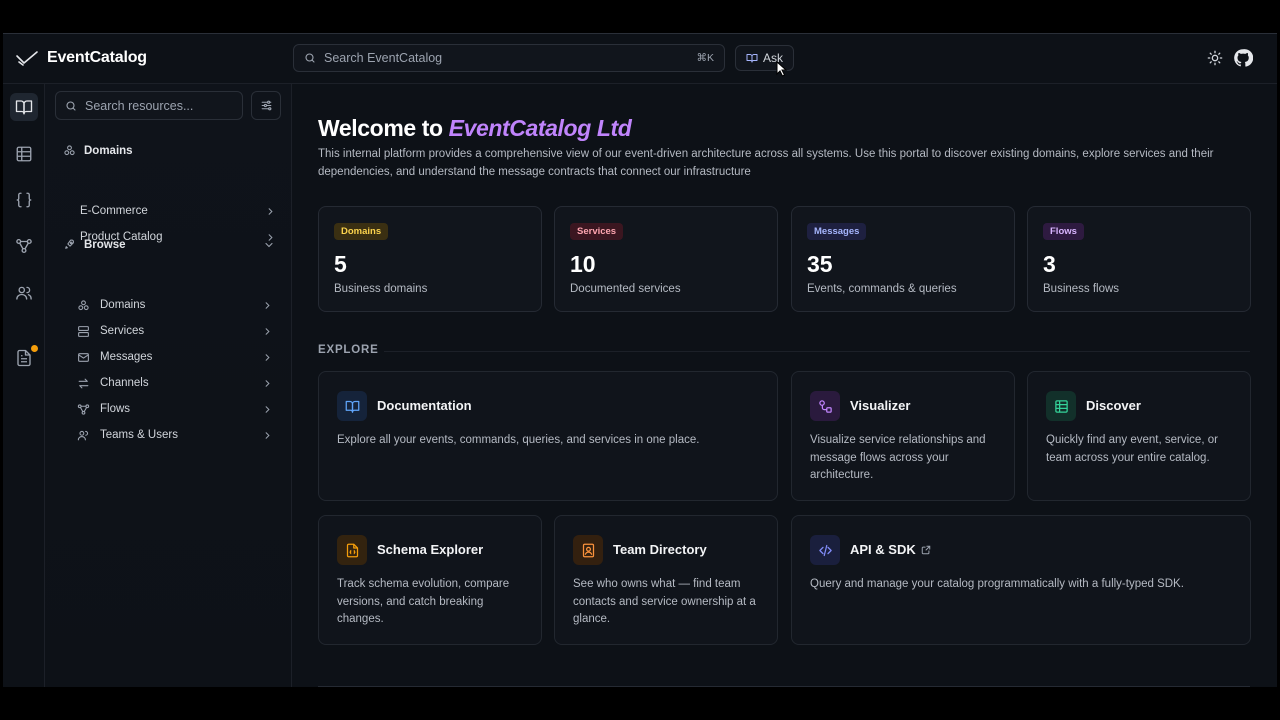 This screenshot has height=720, width=1280. Describe the element at coordinates (126, 357) in the screenshot. I see `sidebar-item-label: Messages` at that location.